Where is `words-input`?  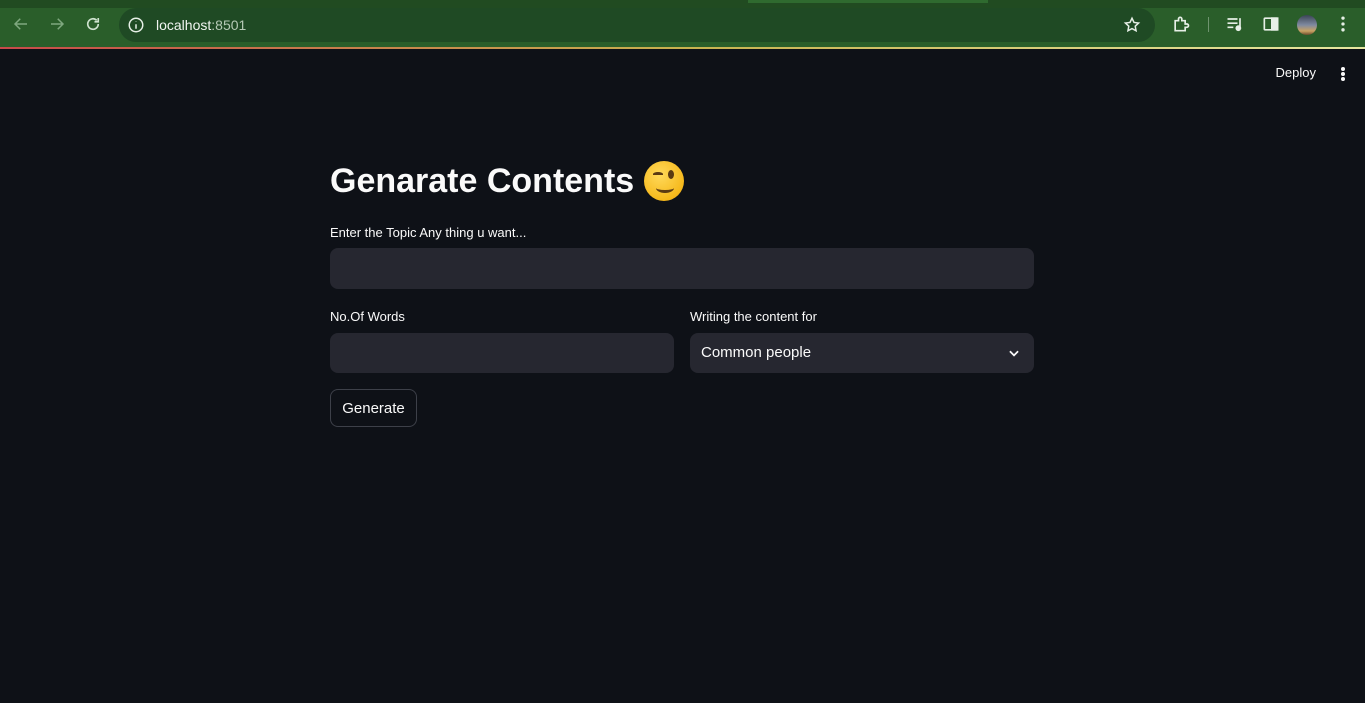 words-input is located at coordinates (502, 353).